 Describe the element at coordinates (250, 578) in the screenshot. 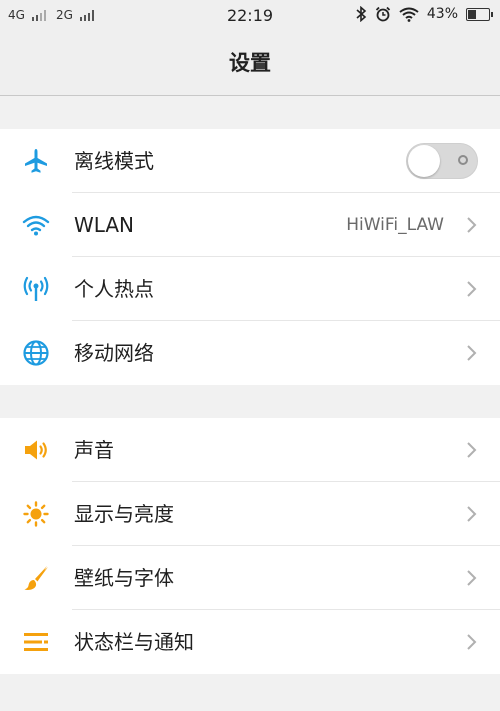

I see `settings-item-wallpaper-font: 壁纸与字体` at that location.